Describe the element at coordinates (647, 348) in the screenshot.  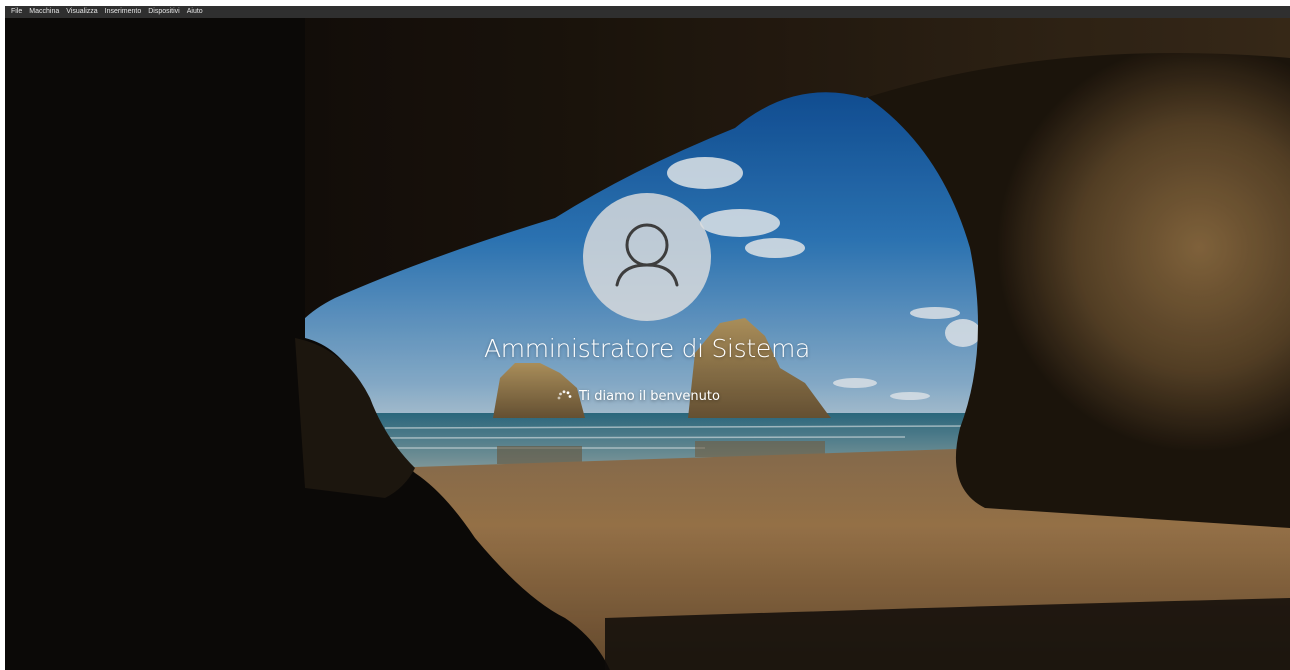
I see `user-name: Amministratore di Sistema` at that location.